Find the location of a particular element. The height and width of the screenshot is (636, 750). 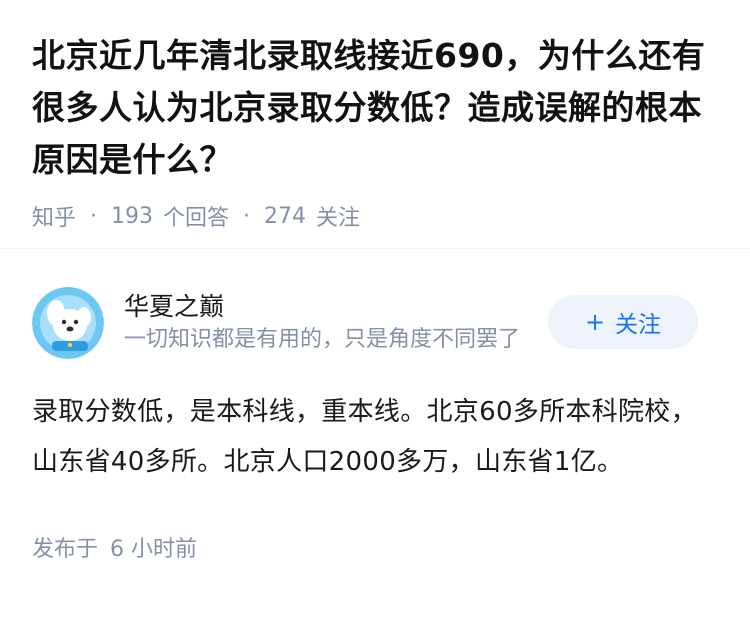

author-info: 华夏之巅 一切知识都是有用的，只是角度不同罢了 is located at coordinates (329, 323).